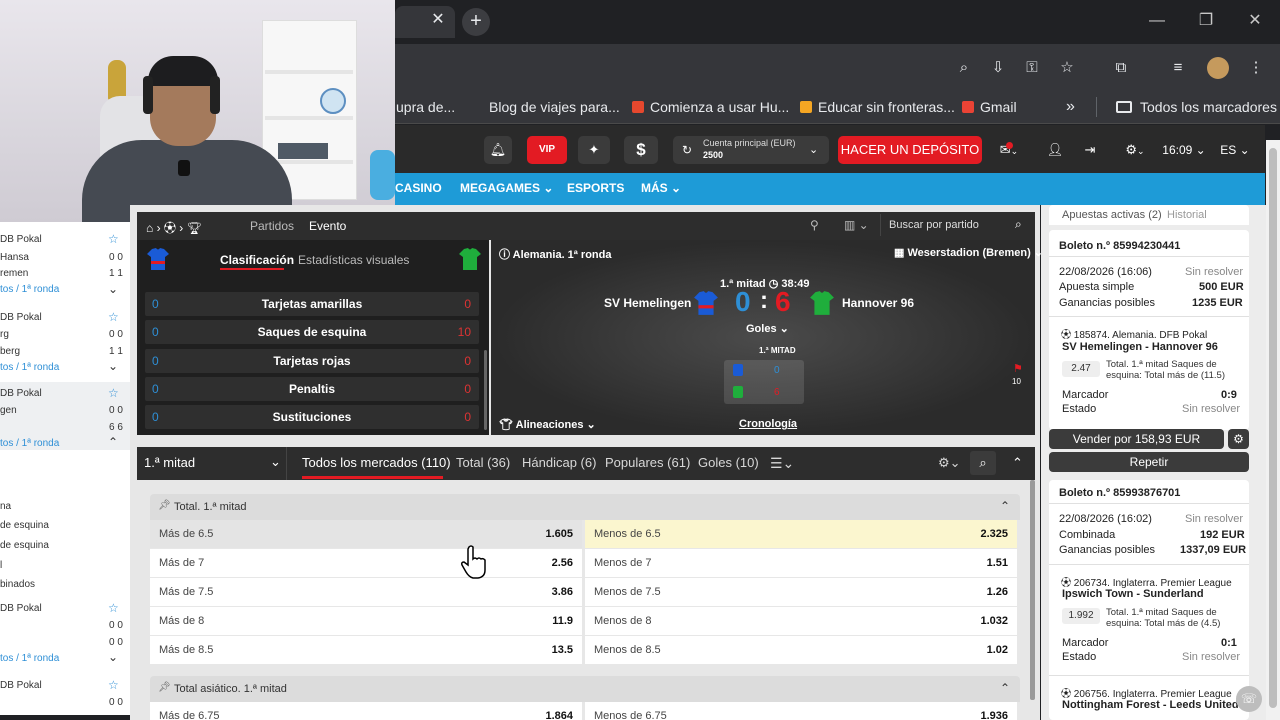 This screenshot has height=720, width=1280. I want to click on new-tab-button: +, so click(476, 22).